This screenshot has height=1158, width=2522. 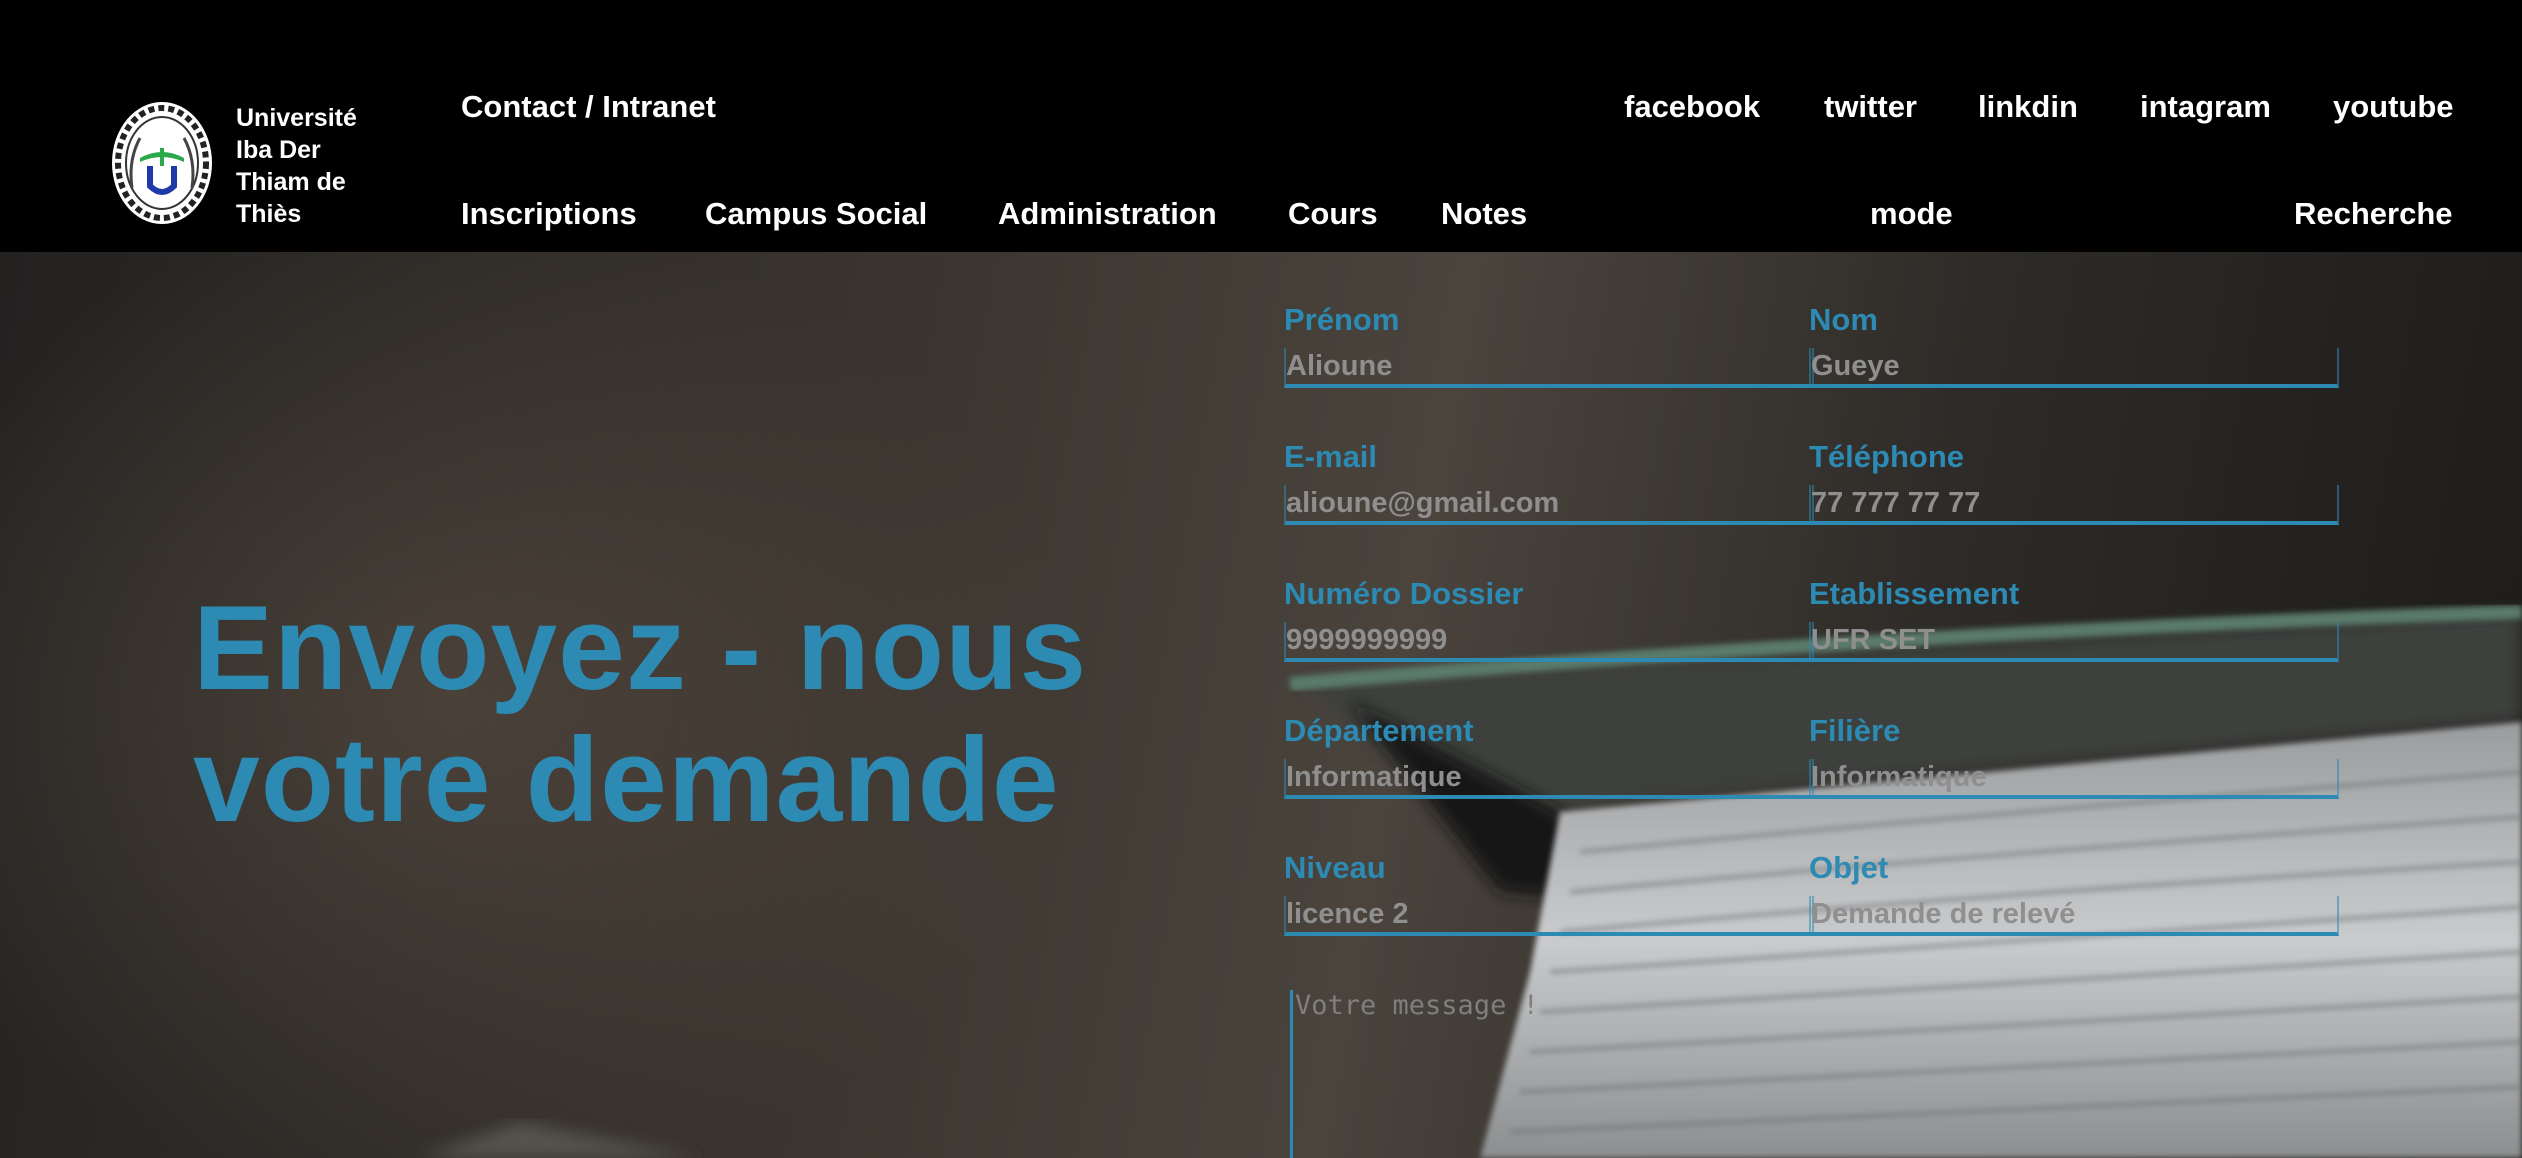 I want to click on telephone-input, so click(x=2074, y=505).